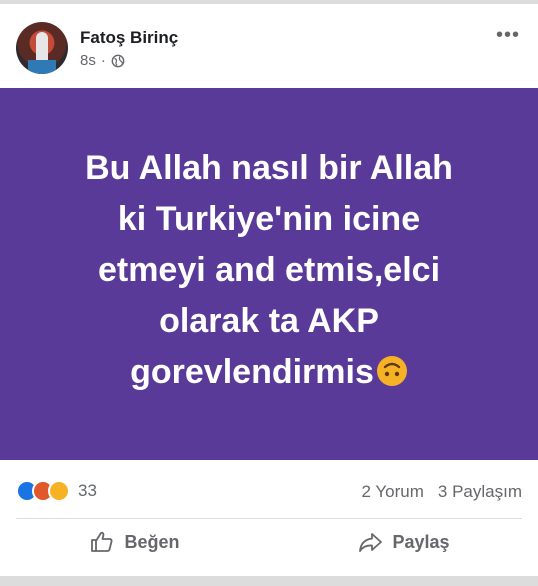 This screenshot has width=538, height=586. I want to click on globe-icon, so click(118, 61).